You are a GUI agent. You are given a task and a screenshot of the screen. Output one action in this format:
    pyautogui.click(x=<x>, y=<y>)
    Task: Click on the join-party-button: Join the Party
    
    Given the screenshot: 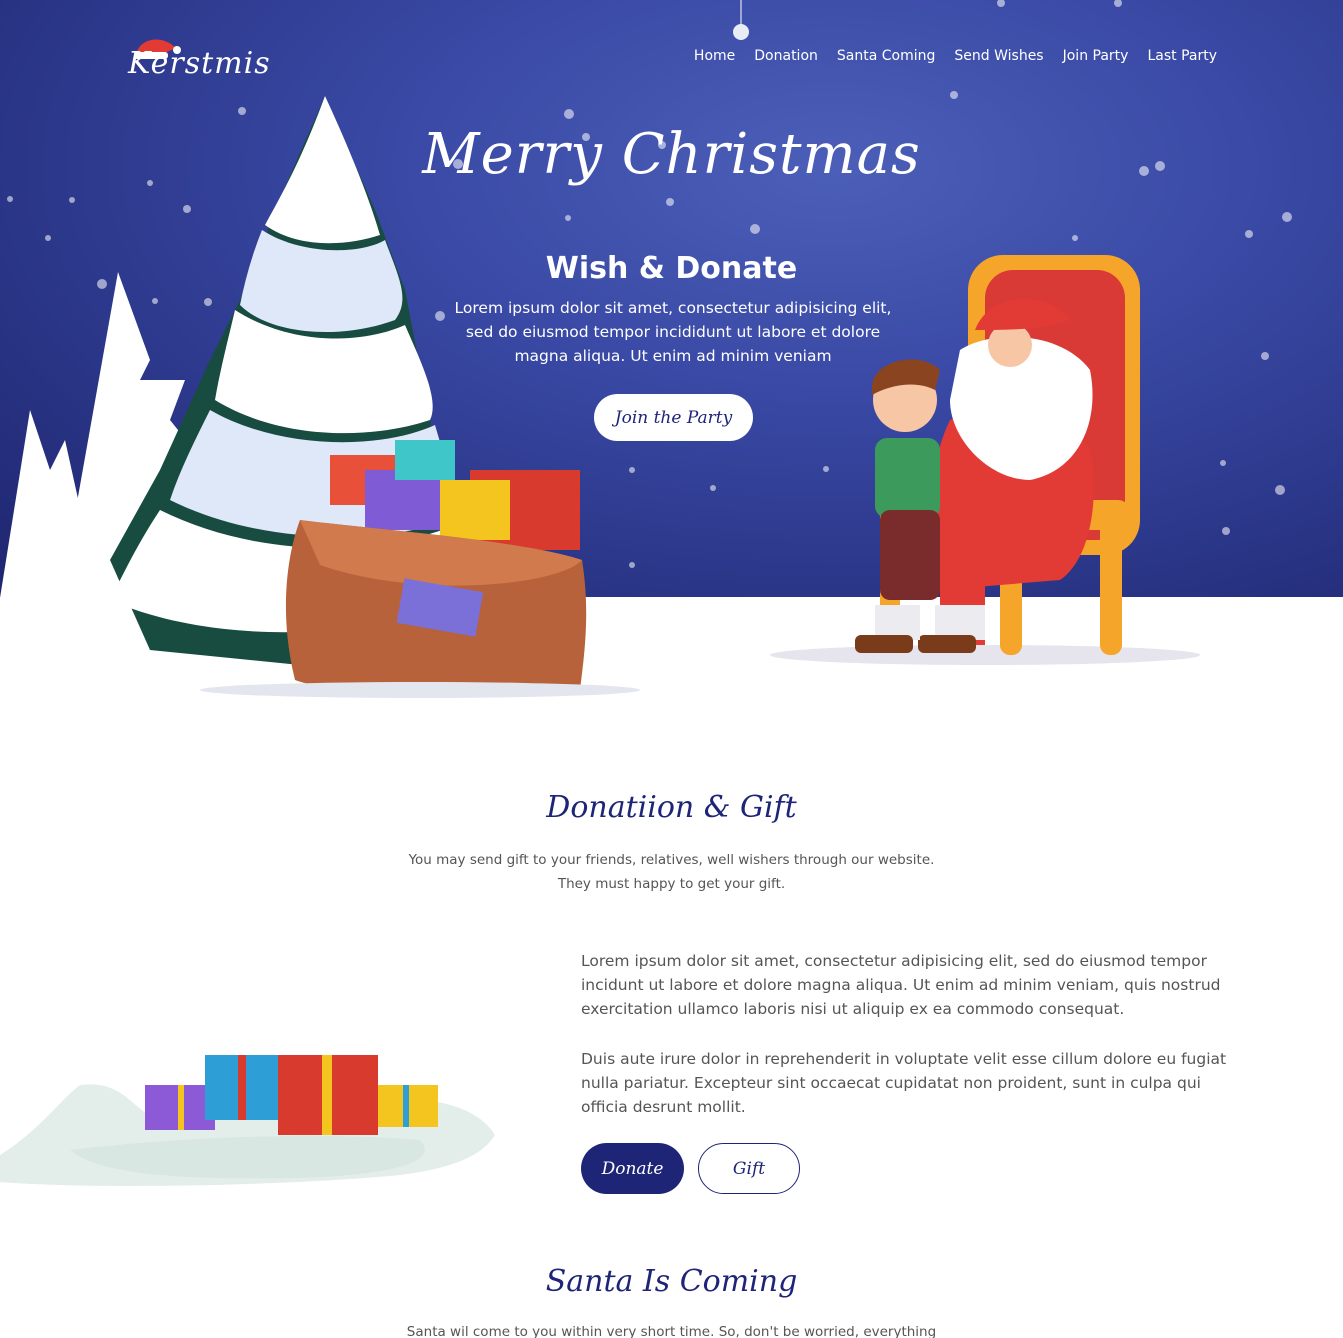 What is the action you would take?
    pyautogui.click(x=673, y=417)
    